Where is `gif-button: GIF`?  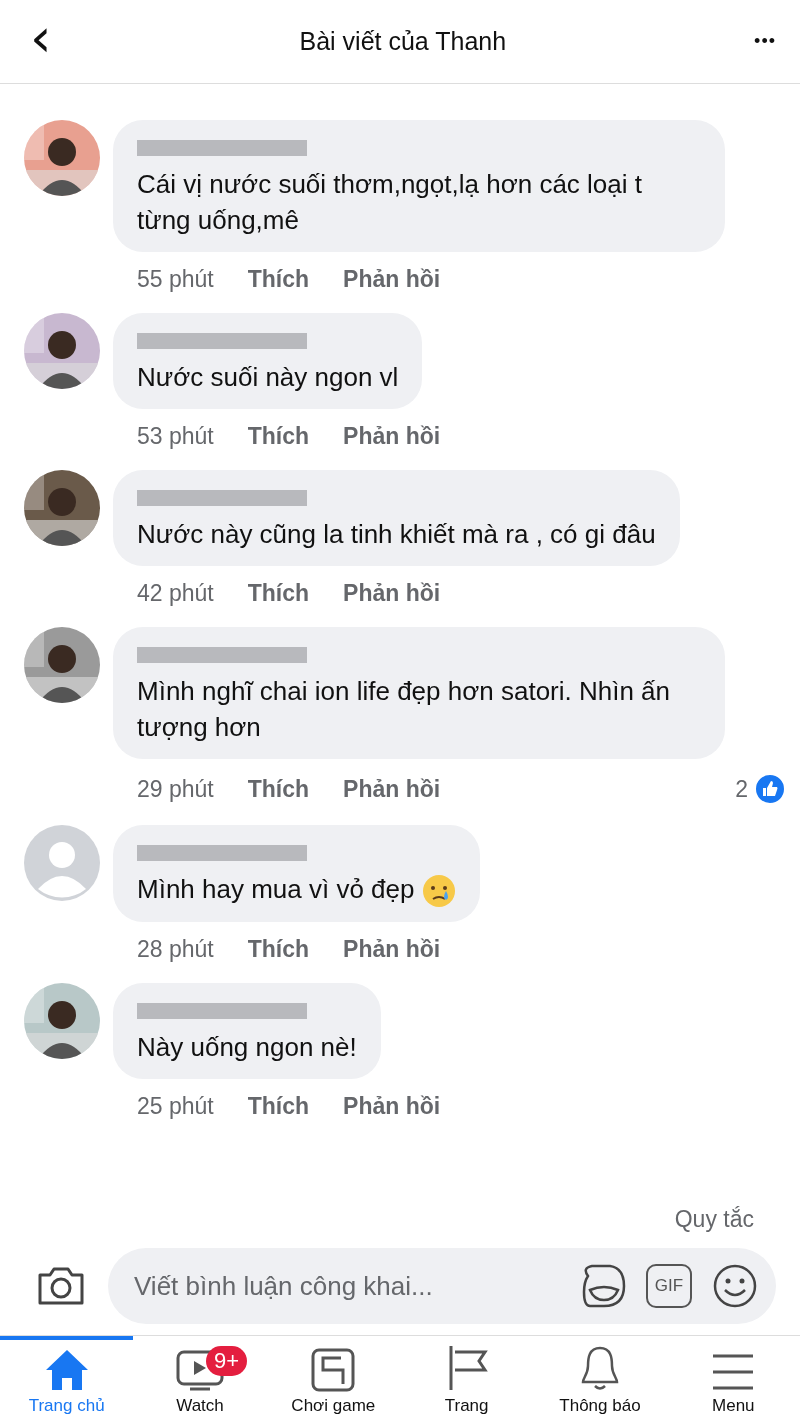 gif-button: GIF is located at coordinates (669, 1286).